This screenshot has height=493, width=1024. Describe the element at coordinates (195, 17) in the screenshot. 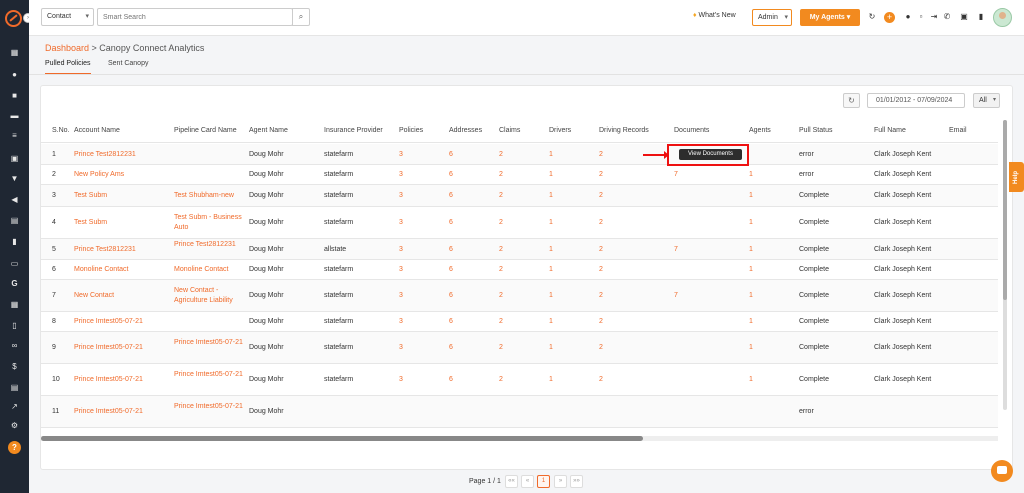

I see `smart-search-input` at that location.